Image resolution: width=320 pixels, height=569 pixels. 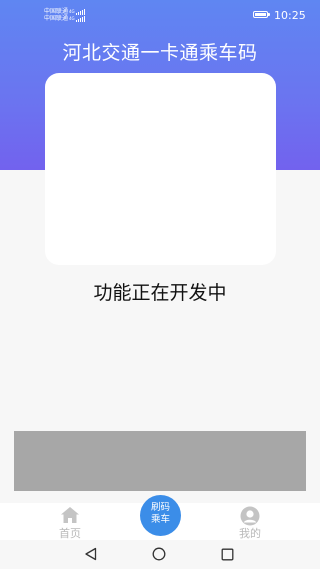 What do you see at coordinates (70, 533) in the screenshot?
I see `tab-home-label: 首页` at bounding box center [70, 533].